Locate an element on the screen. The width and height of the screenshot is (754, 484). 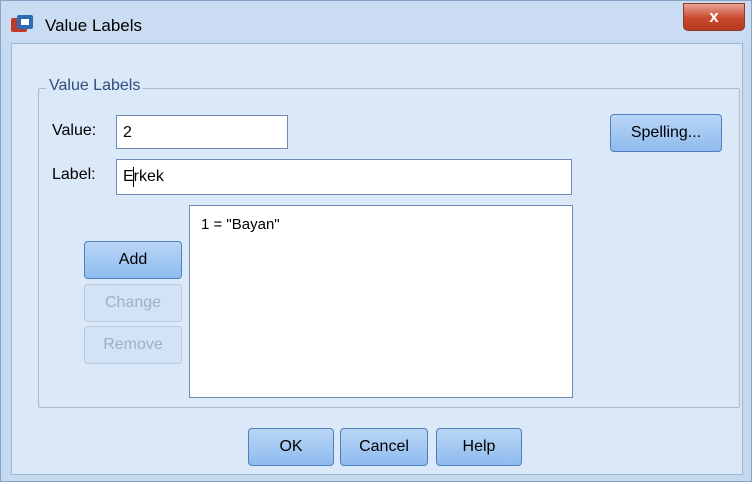
change-button: Change is located at coordinates (133, 303).